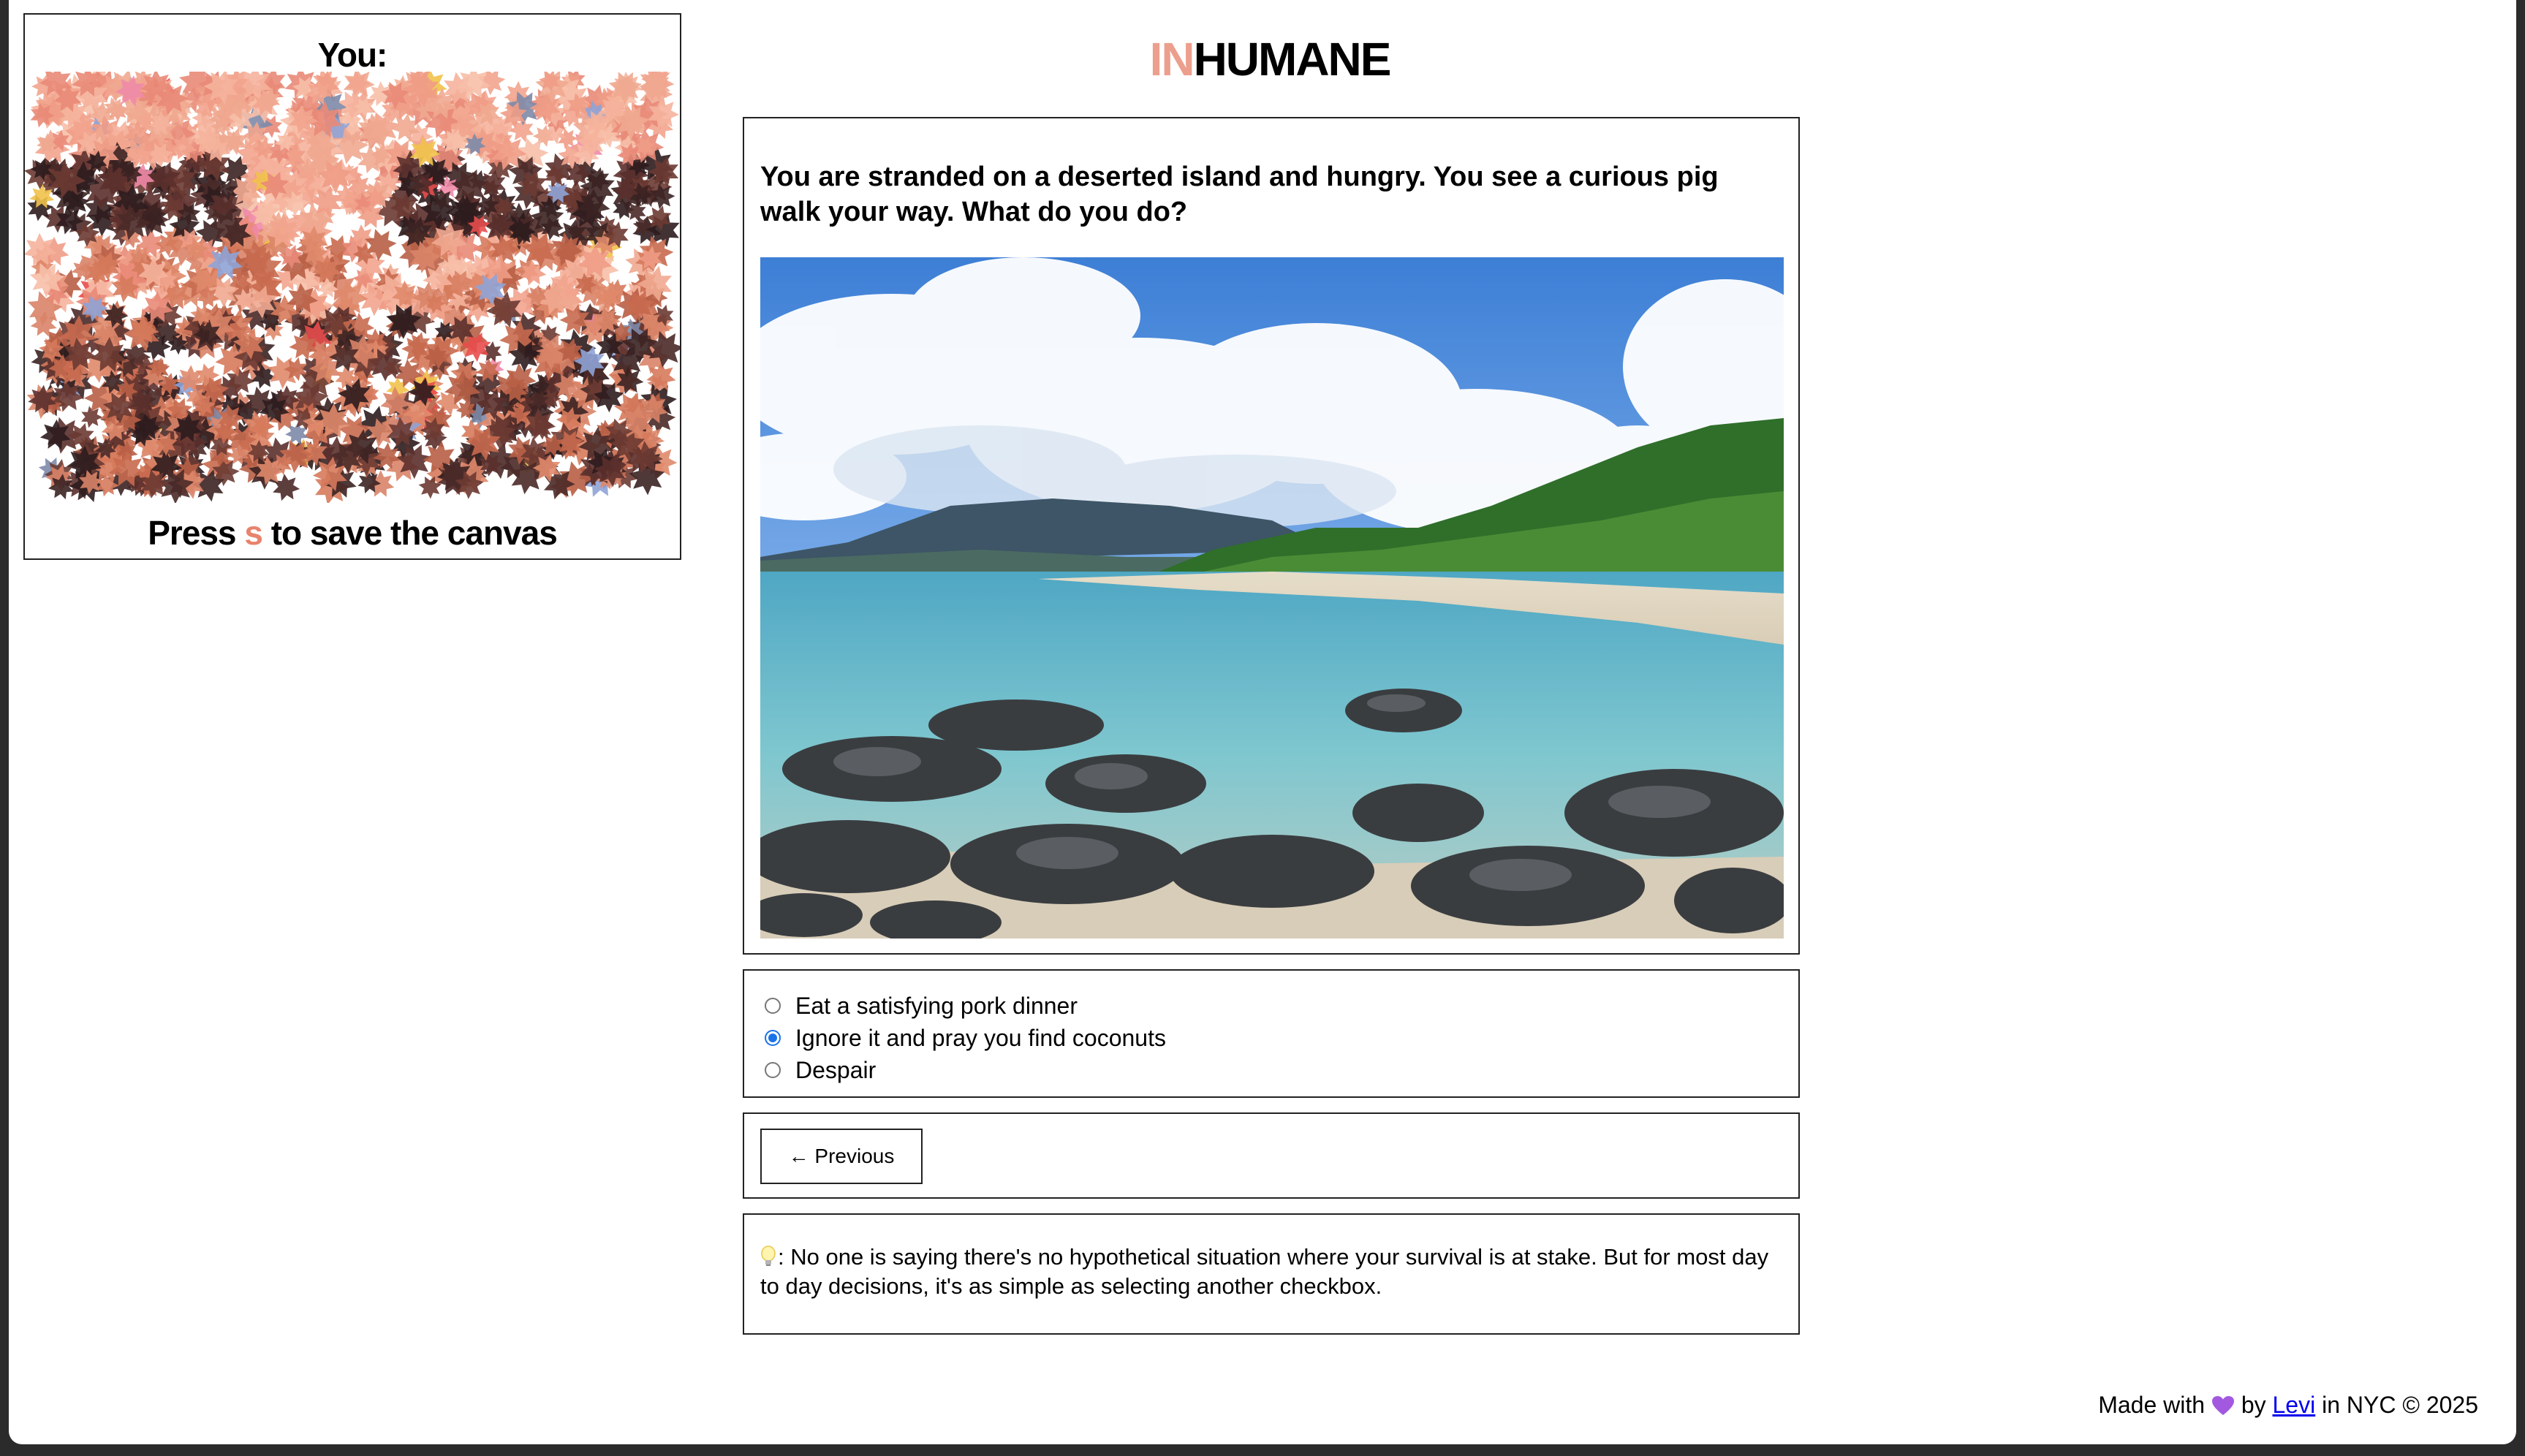 The height and width of the screenshot is (1456, 2525). What do you see at coordinates (1282, 1006) in the screenshot?
I see `option-pork-dinner: Eat a satisfying pork dinner` at bounding box center [1282, 1006].